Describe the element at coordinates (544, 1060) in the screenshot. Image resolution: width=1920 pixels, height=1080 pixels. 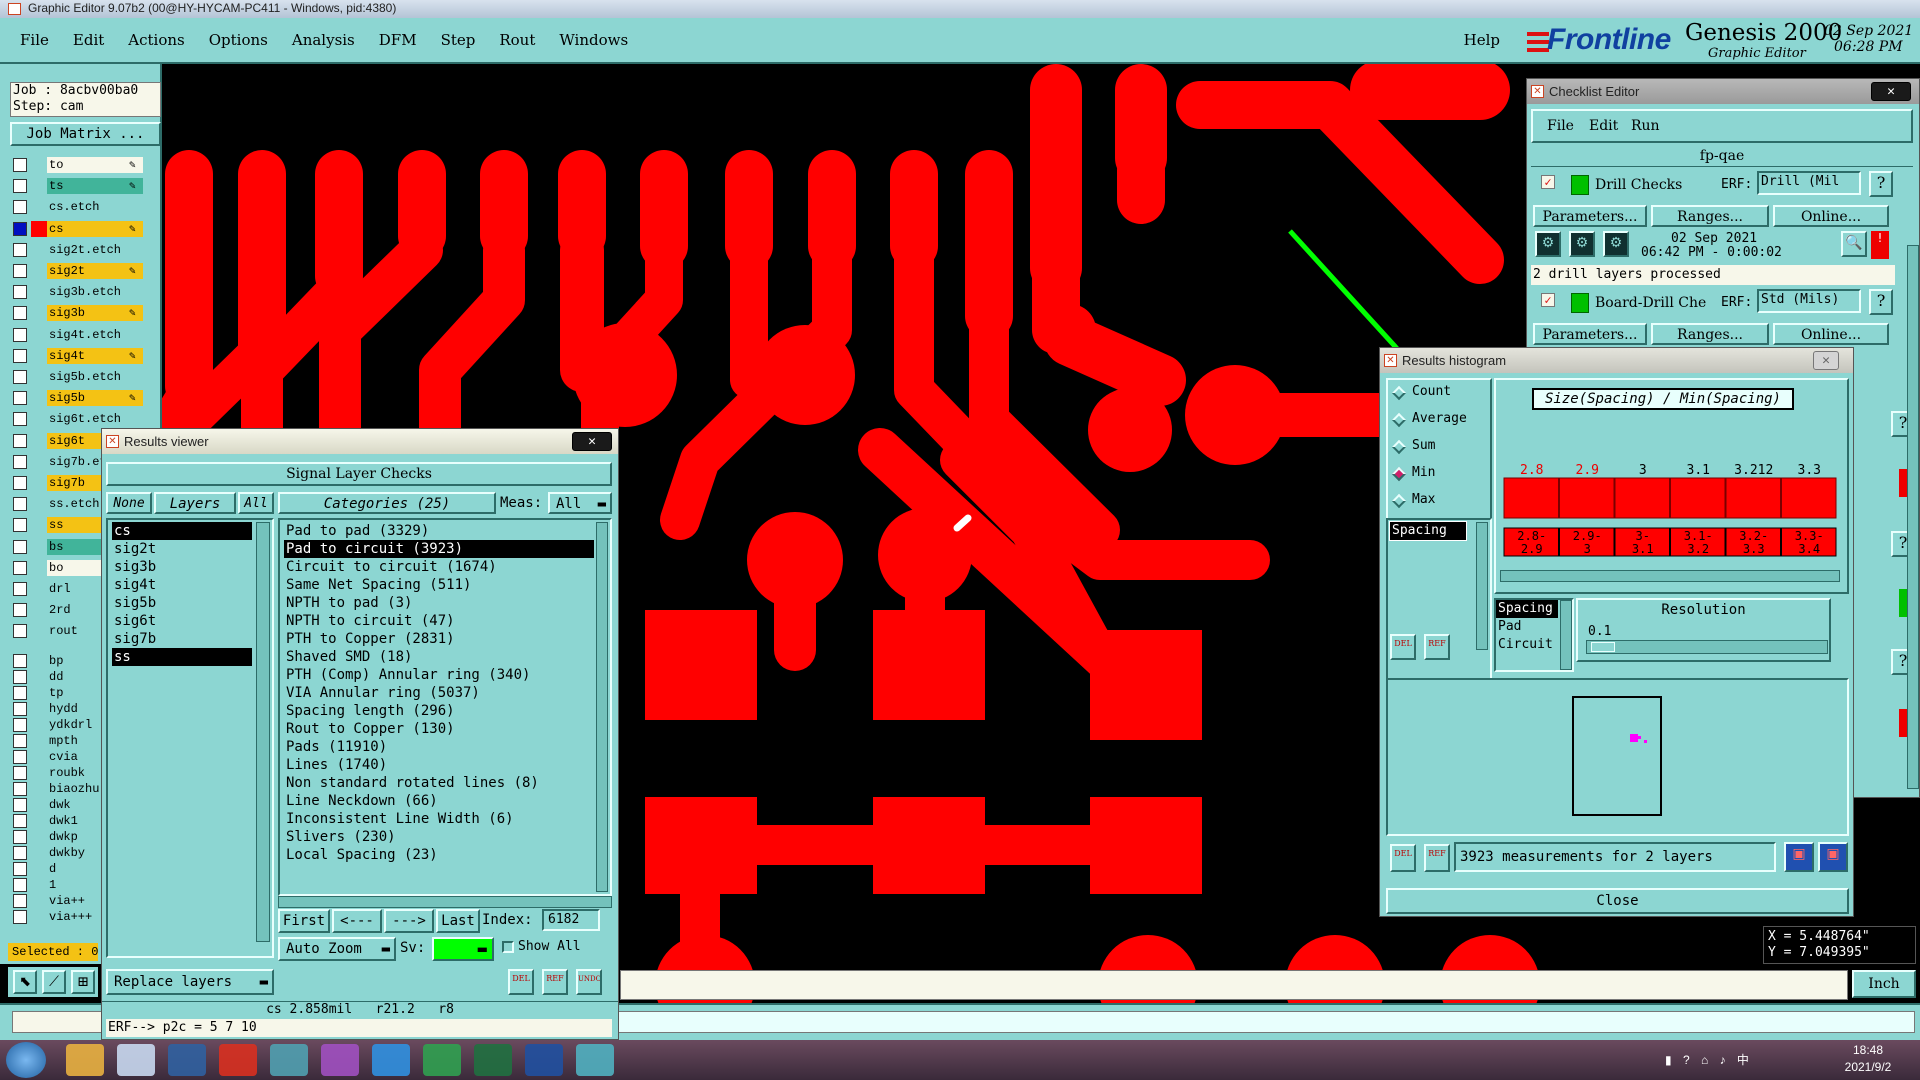
I see `word-icon` at that location.